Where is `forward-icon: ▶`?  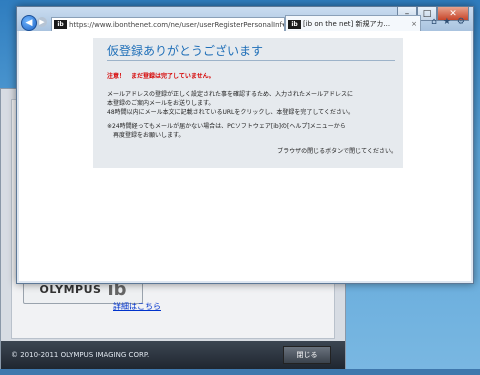 forward-icon: ▶ is located at coordinates (42, 22).